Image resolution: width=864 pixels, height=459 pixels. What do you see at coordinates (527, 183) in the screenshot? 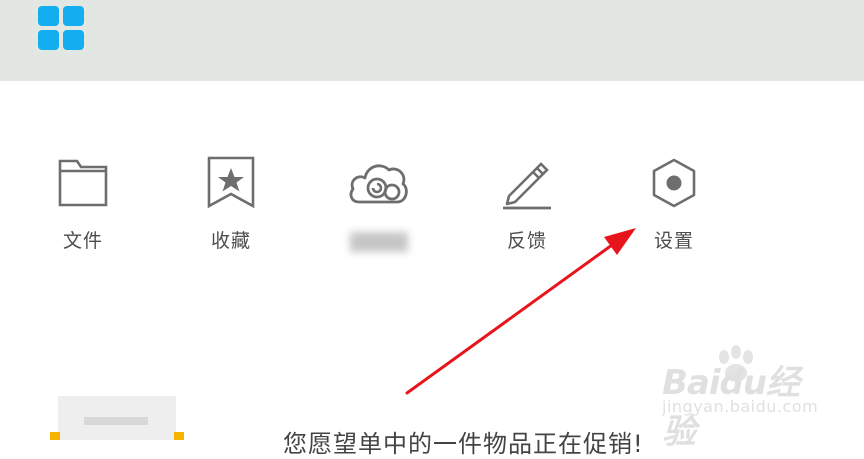
I see `edit-icon` at bounding box center [527, 183].